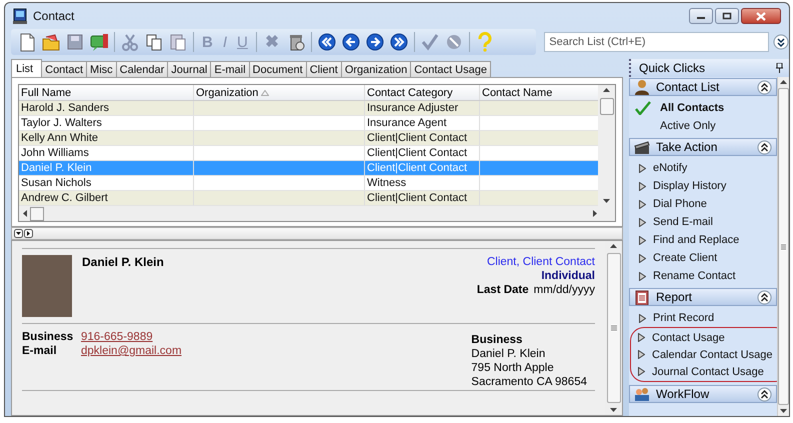  I want to click on tab: Journal, so click(189, 69).